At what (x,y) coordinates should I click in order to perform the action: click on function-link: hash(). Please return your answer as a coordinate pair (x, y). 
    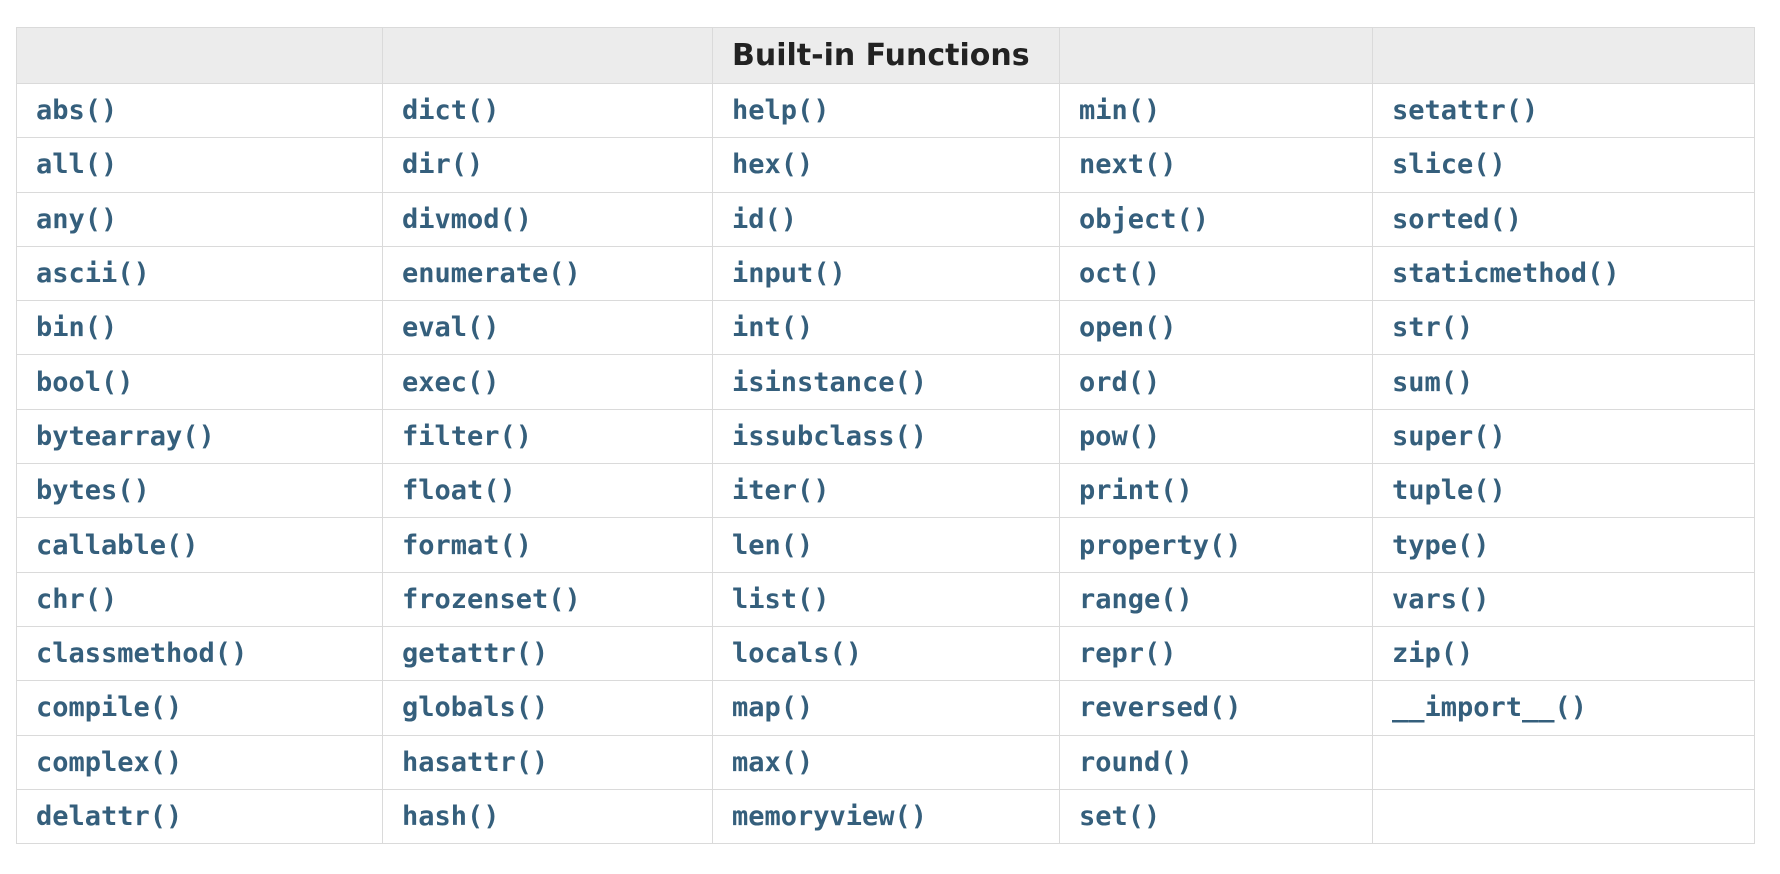
    Looking at the image, I should click on (451, 816).